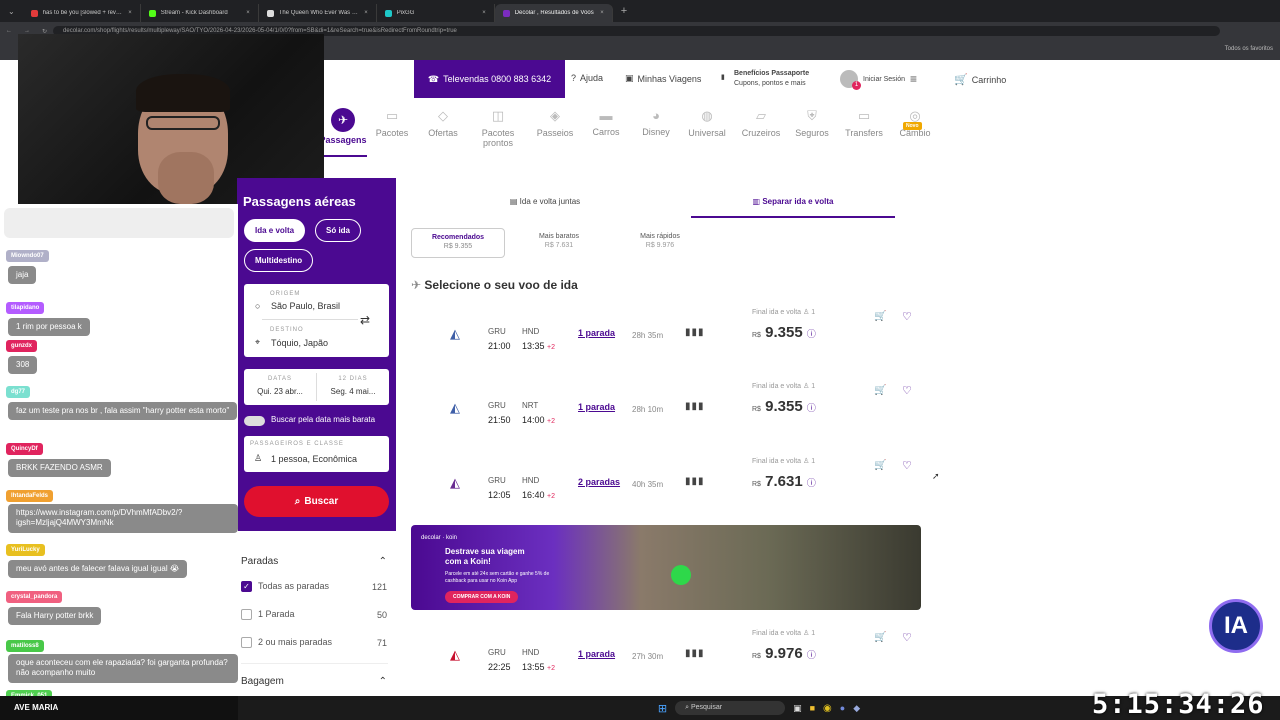 The width and height of the screenshot is (1280, 720). Describe the element at coordinates (980, 79) in the screenshot. I see `cart-link: 🛒 Carrinho` at that location.